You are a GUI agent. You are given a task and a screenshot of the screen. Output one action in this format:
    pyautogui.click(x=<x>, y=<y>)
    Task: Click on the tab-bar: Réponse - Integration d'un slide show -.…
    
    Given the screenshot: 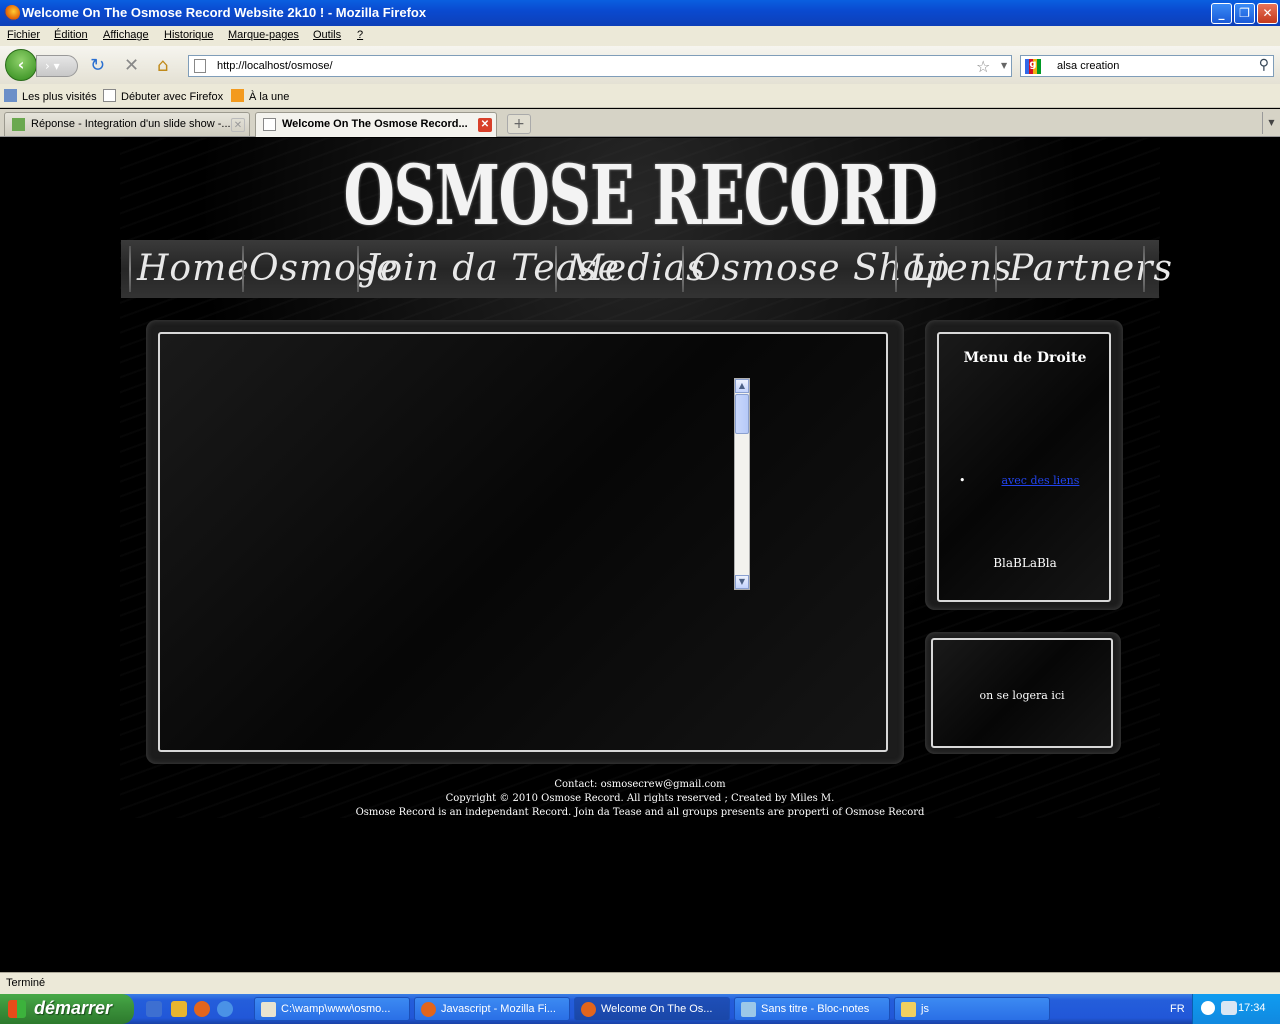 What is the action you would take?
    pyautogui.click(x=640, y=123)
    